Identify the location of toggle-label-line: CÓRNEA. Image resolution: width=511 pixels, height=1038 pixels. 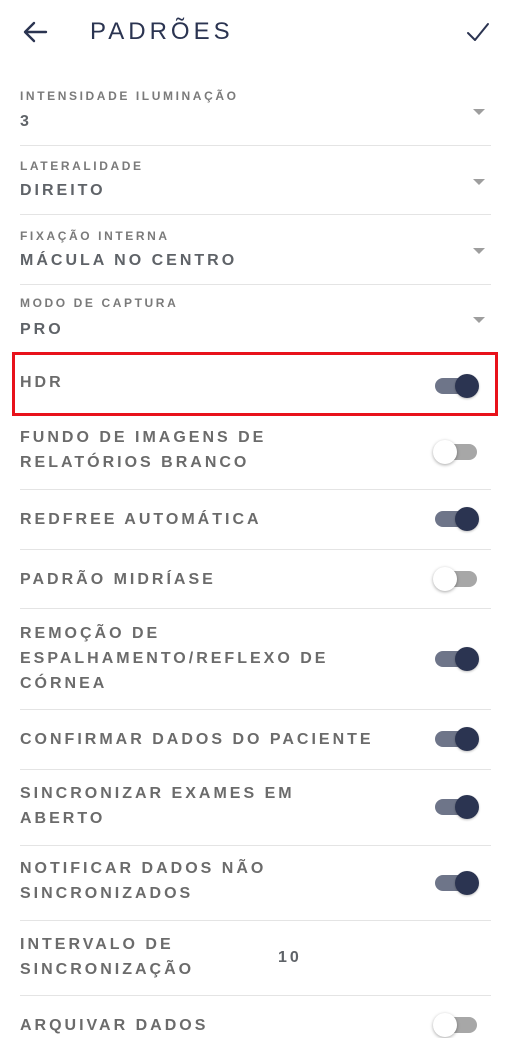
(64, 683).